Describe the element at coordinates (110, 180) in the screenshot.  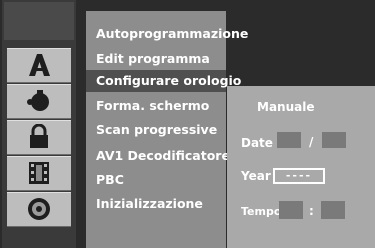
I see `menu-item-pbc: PBC` at that location.